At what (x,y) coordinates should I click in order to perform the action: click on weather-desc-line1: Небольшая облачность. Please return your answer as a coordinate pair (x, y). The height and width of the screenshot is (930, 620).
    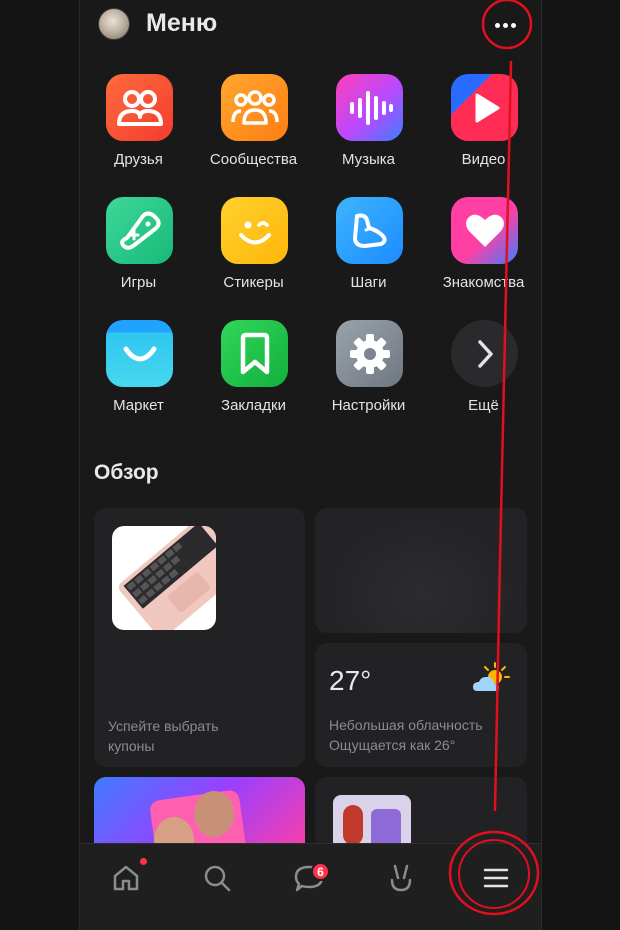
    Looking at the image, I should click on (406, 725).